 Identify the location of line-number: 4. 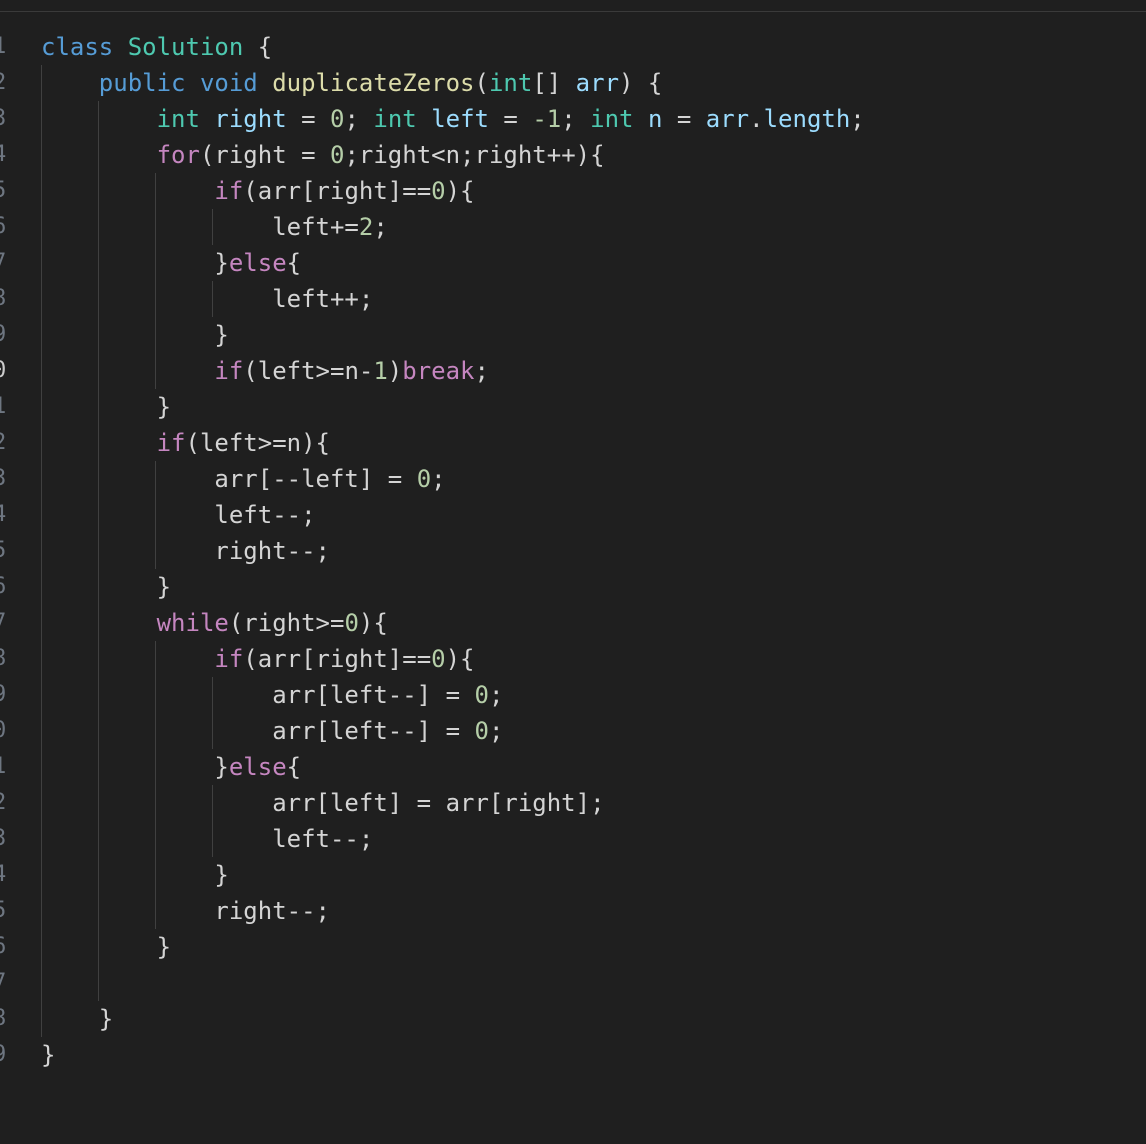
(3, 875).